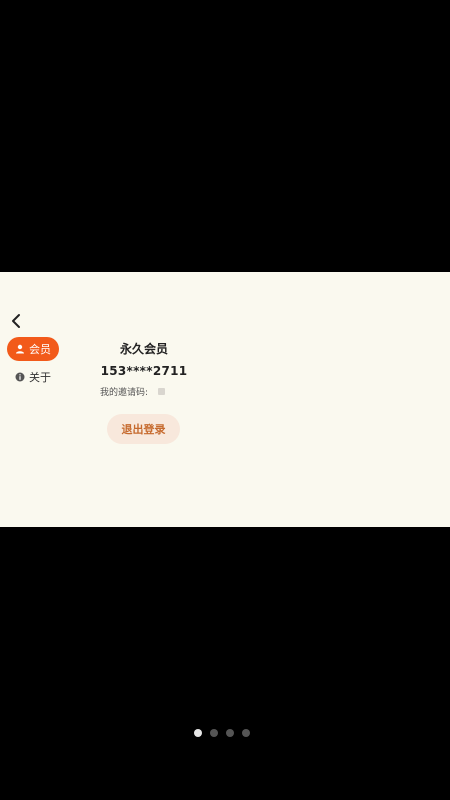 The width and height of the screenshot is (450, 800). I want to click on logout-button: 退出登录, so click(143, 429).